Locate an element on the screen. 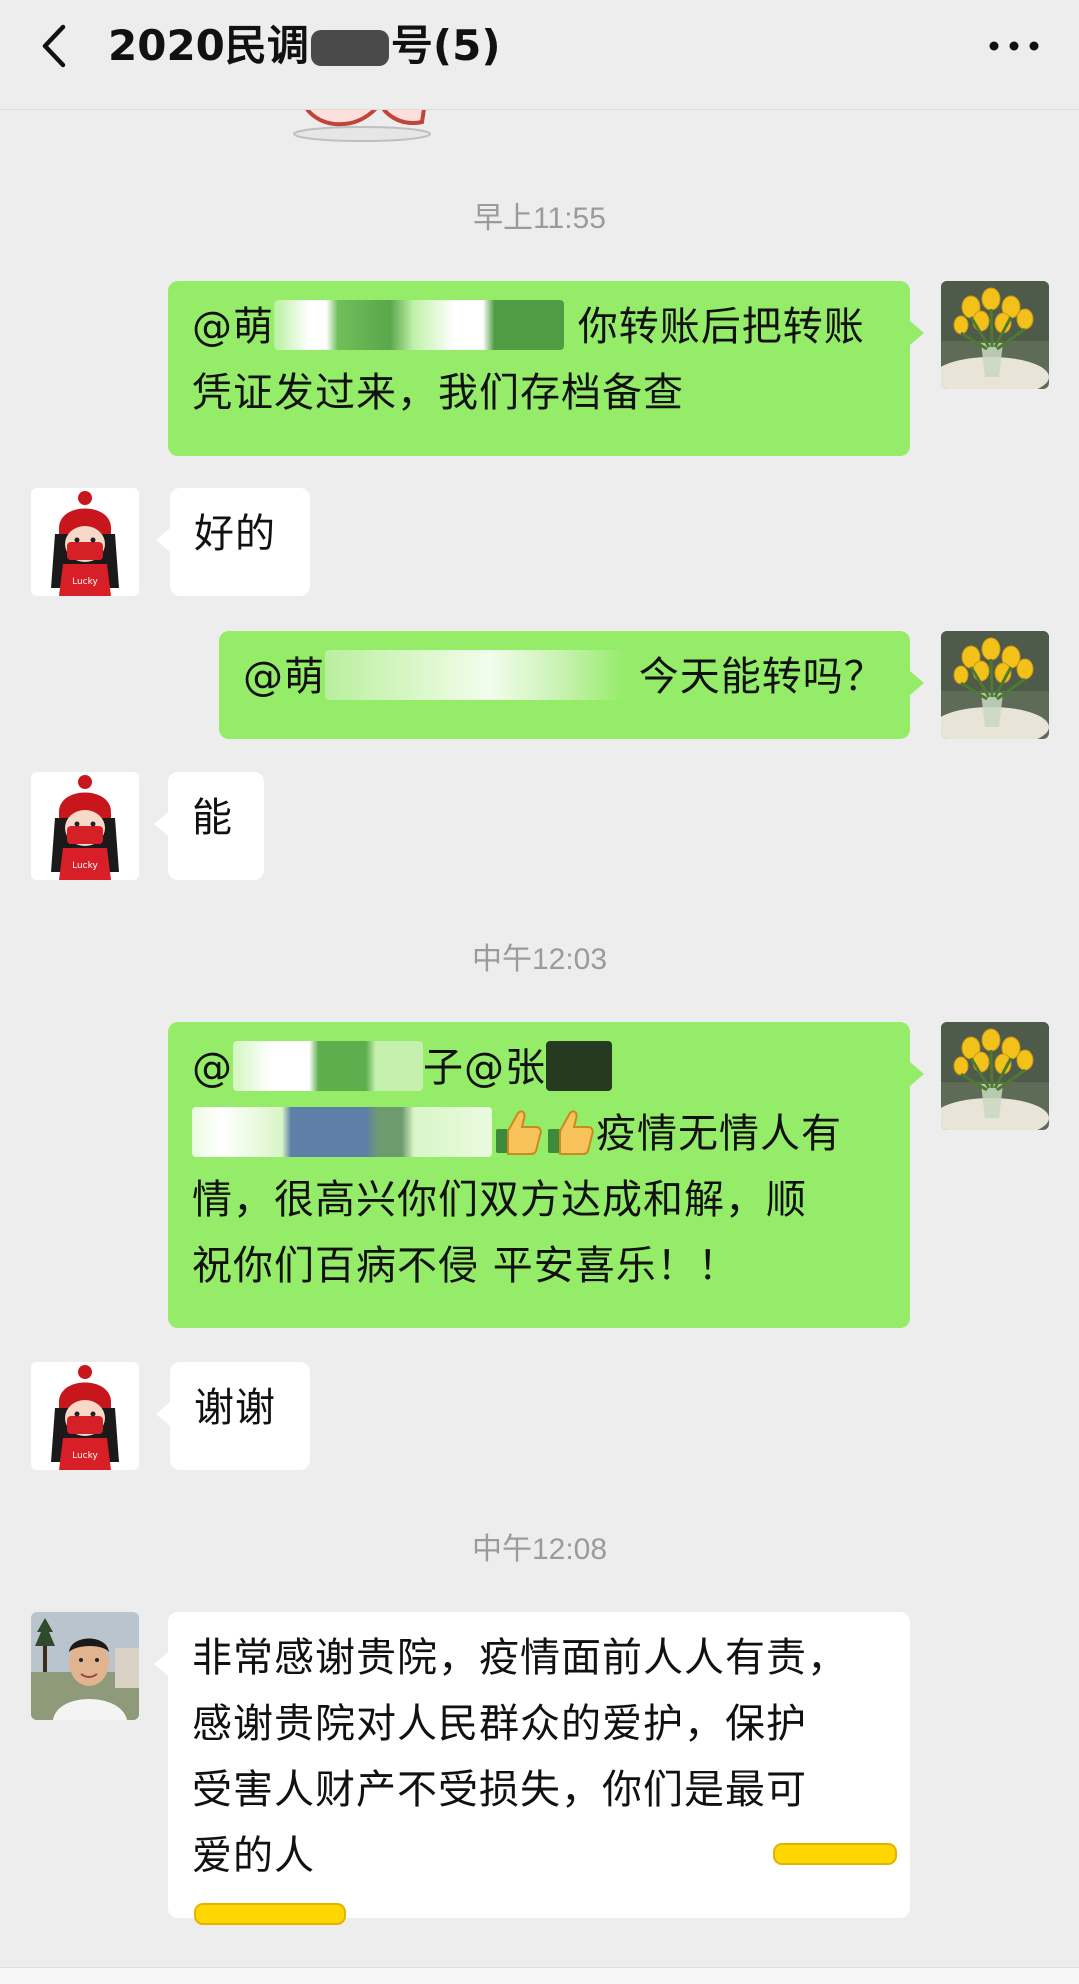  message-line: @萌 你转账后把转账 is located at coordinates (539, 327).